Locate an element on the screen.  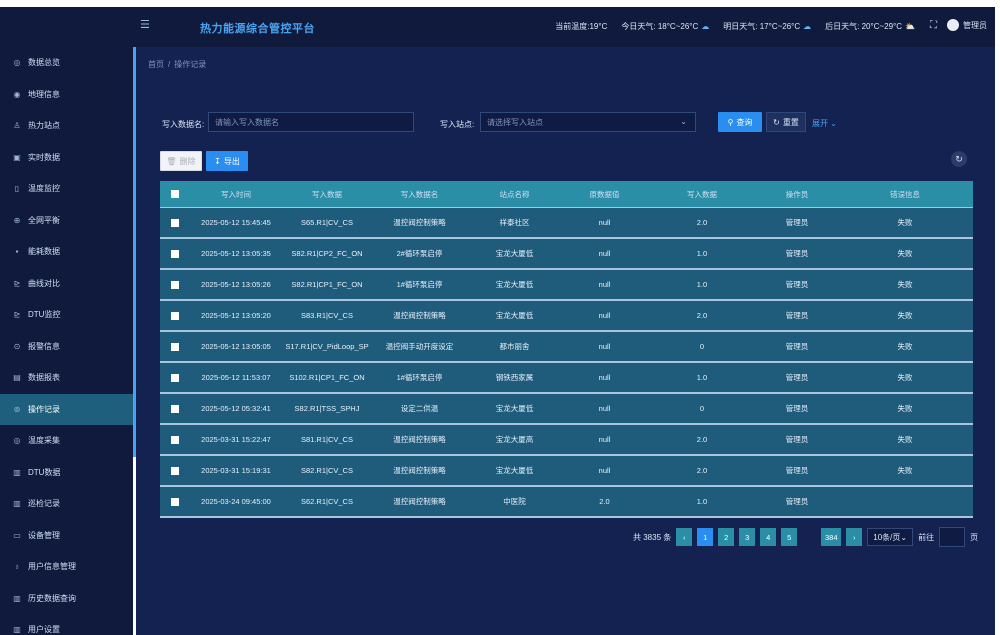
sidebar-item: ⊚ 操作记录 is located at coordinates (66, 409).